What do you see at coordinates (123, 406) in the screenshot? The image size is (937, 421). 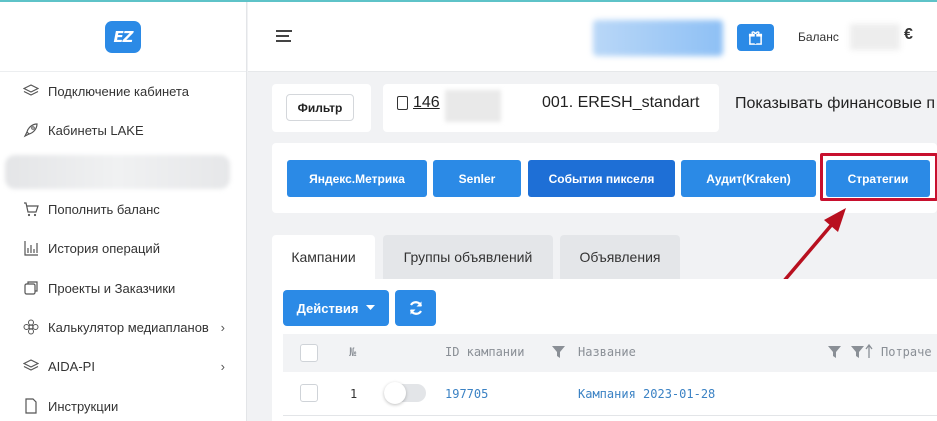 I see `sidebar-item-instructions: Инструкции` at bounding box center [123, 406].